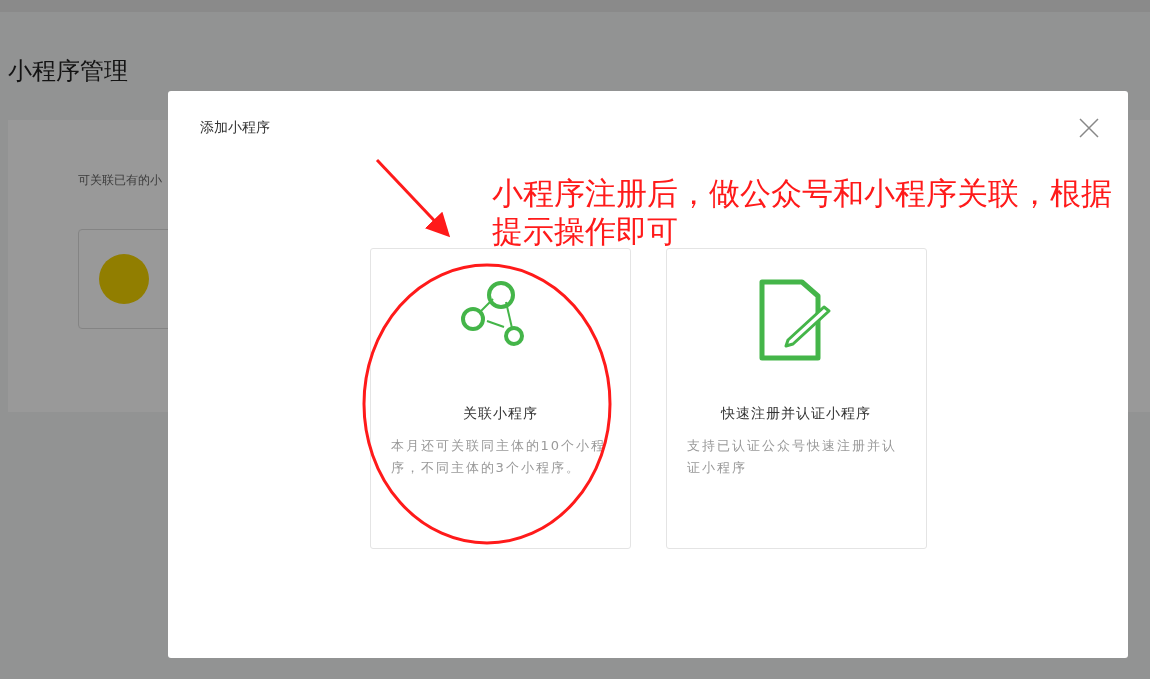 This screenshot has width=1150, height=679. Describe the element at coordinates (235, 128) in the screenshot. I see `dialog-title: 添加小程序` at that location.